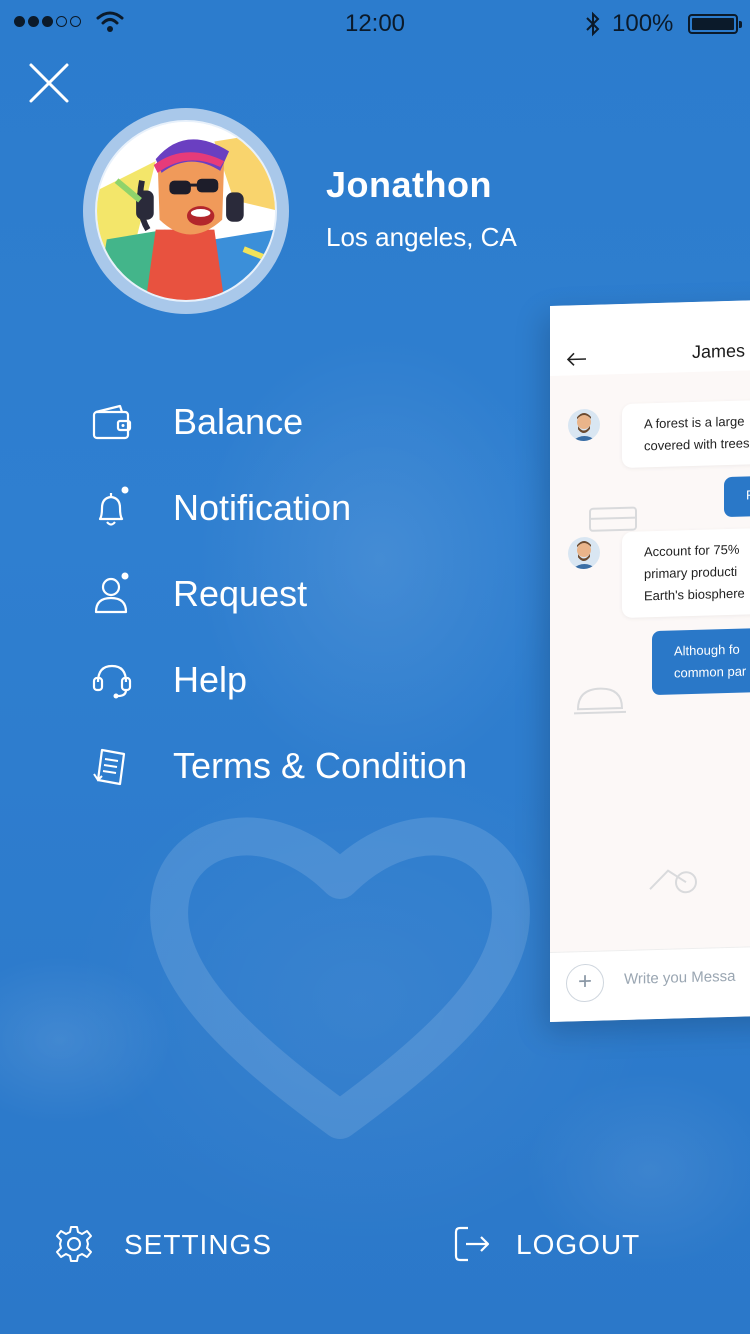 This screenshot has height=1334, width=750. I want to click on chat-message-incoming: A forest is a large covered with trees, so click(686, 432).